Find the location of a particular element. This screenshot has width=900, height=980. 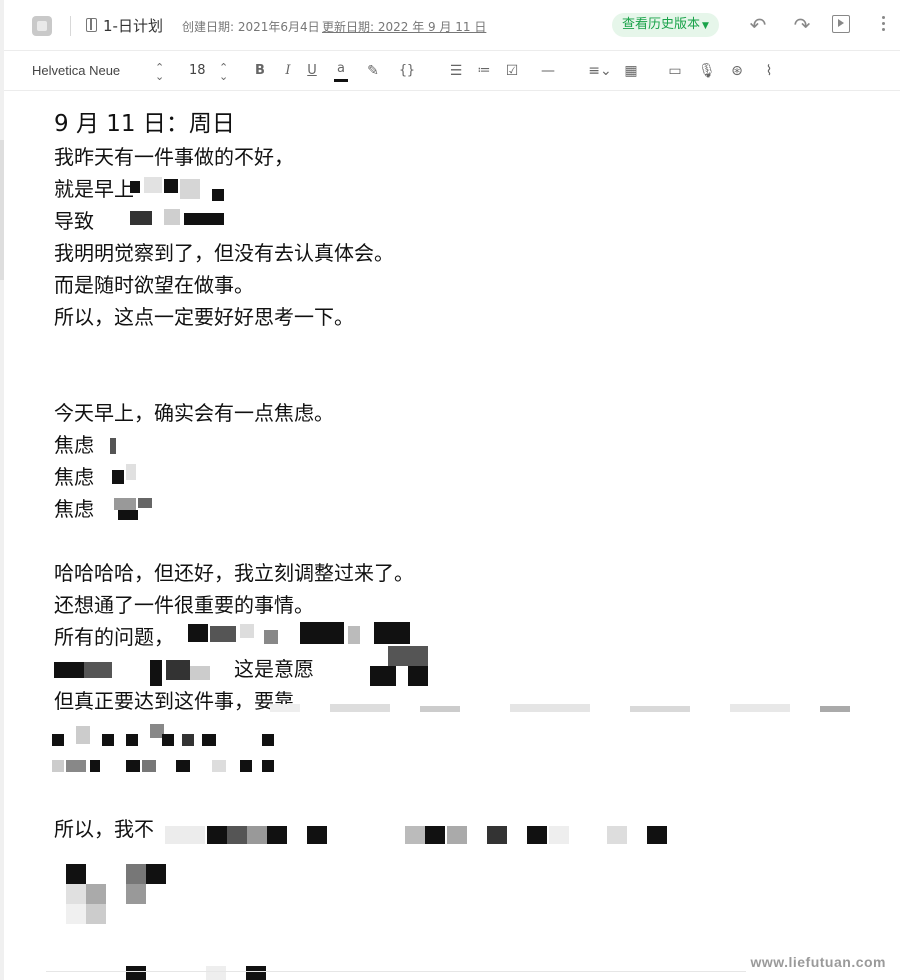

paragraph-line: 我昨天有一件事做的不好， is located at coordinates (474, 157).